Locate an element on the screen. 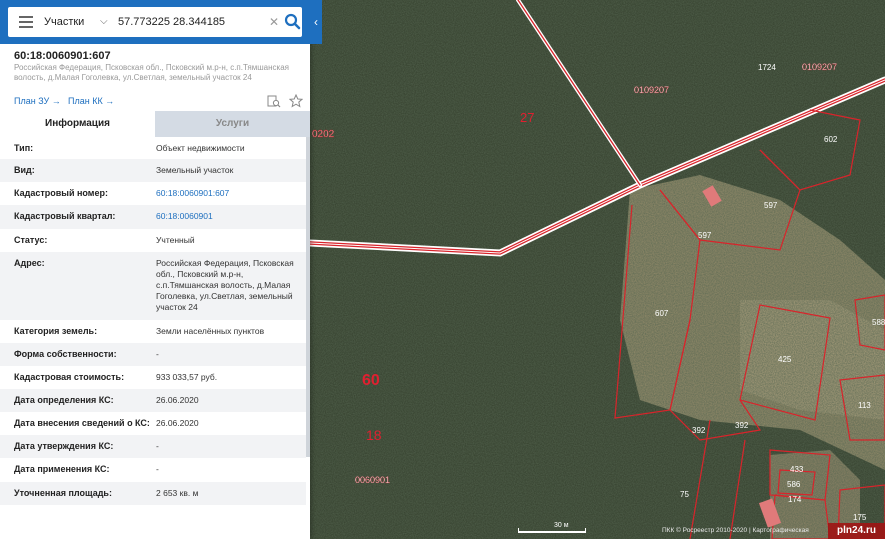 This screenshot has height=539, width=885. row-label: Кадастровый номер: is located at coordinates (61, 193).